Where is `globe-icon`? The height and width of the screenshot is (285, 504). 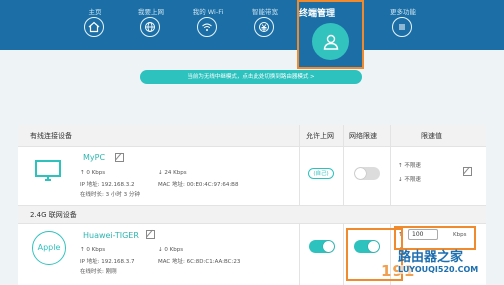
globe-icon is located at coordinates (150, 27).